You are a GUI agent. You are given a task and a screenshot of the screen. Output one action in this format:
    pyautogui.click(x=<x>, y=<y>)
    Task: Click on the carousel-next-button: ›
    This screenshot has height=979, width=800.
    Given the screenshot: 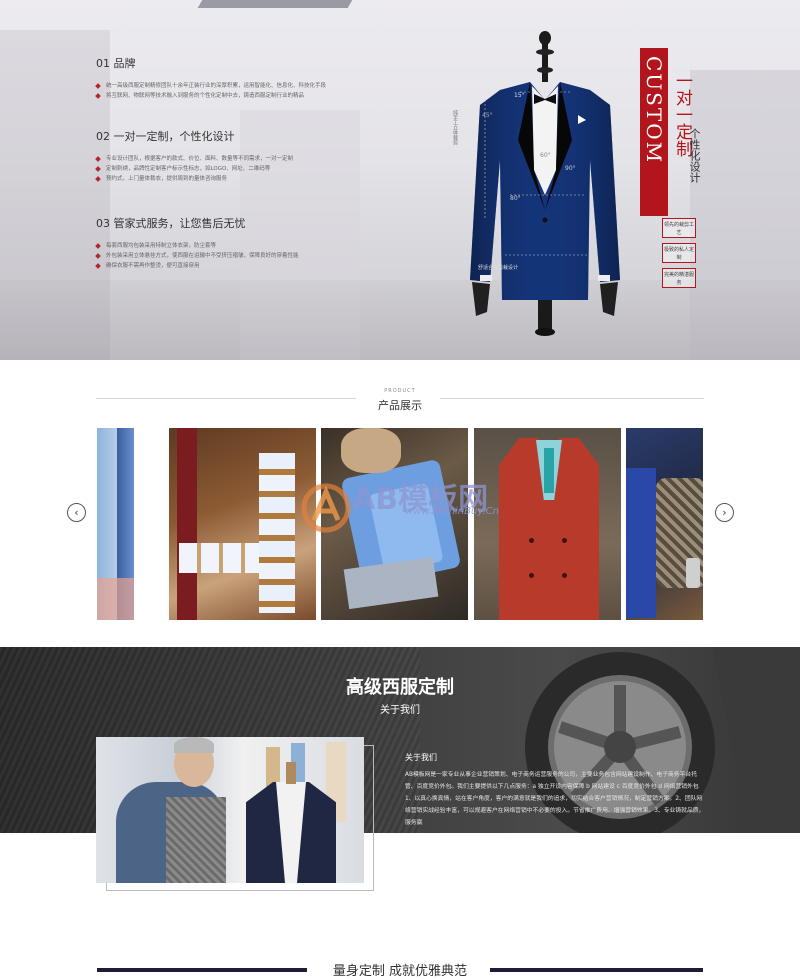 What is the action you would take?
    pyautogui.click(x=724, y=512)
    